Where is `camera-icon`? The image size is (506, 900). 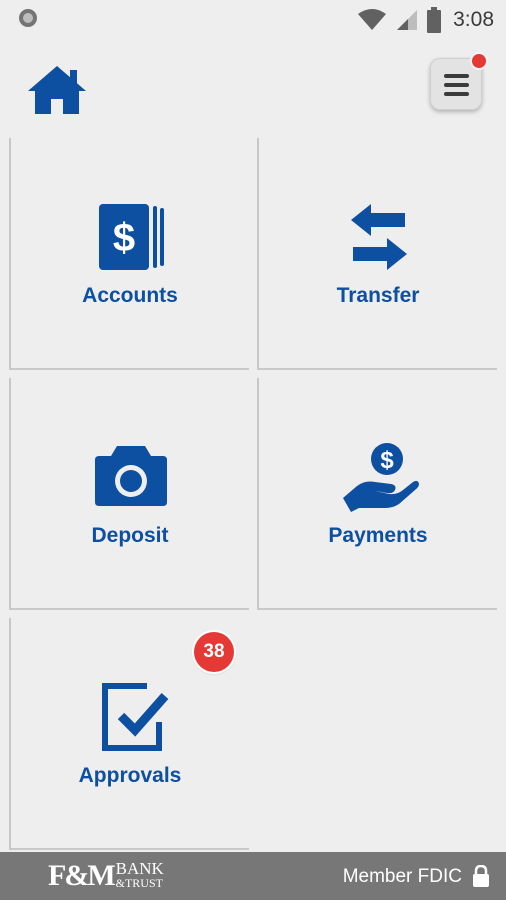
camera-icon is located at coordinates (131, 476).